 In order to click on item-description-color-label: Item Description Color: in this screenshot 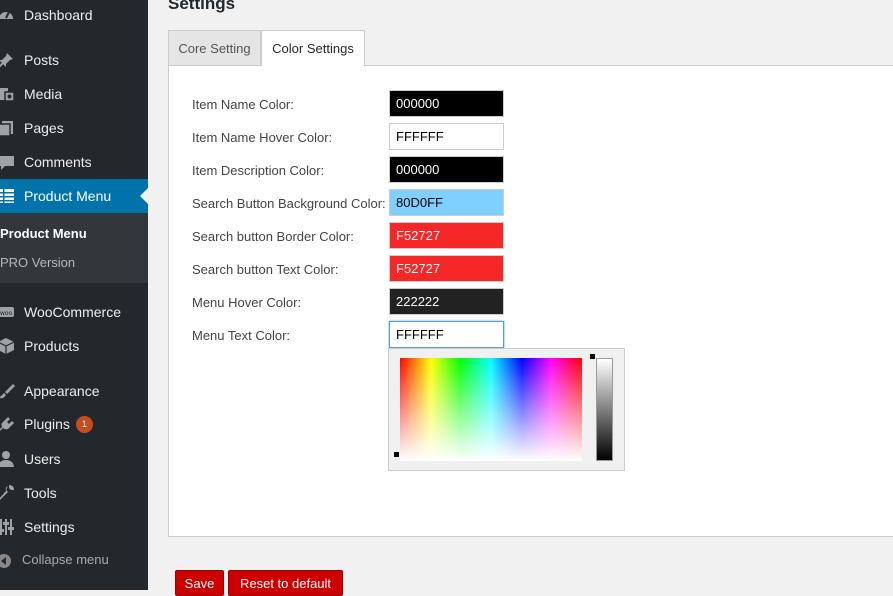, I will do `click(258, 170)`.